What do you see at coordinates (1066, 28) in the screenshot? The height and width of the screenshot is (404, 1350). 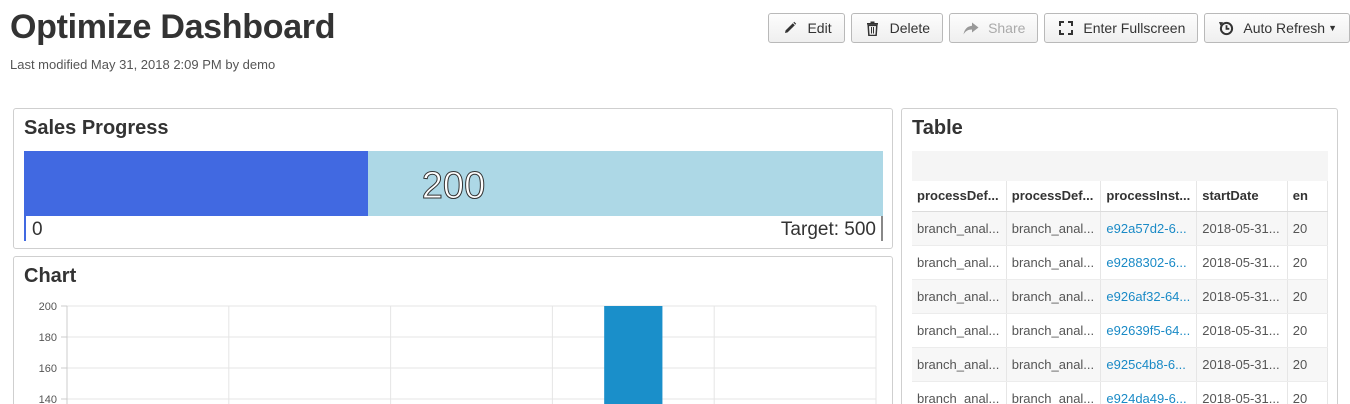 I see `fullscreen-icon` at bounding box center [1066, 28].